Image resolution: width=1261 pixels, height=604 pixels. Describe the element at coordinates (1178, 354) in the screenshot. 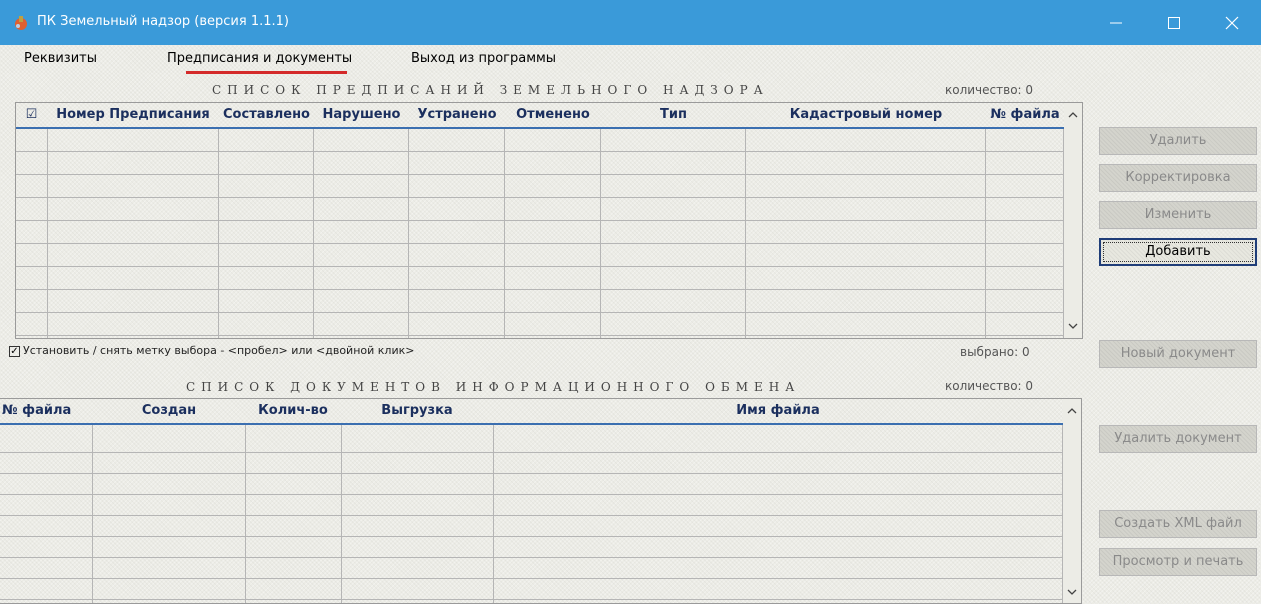

I see `new-document-button: Новый документ` at that location.